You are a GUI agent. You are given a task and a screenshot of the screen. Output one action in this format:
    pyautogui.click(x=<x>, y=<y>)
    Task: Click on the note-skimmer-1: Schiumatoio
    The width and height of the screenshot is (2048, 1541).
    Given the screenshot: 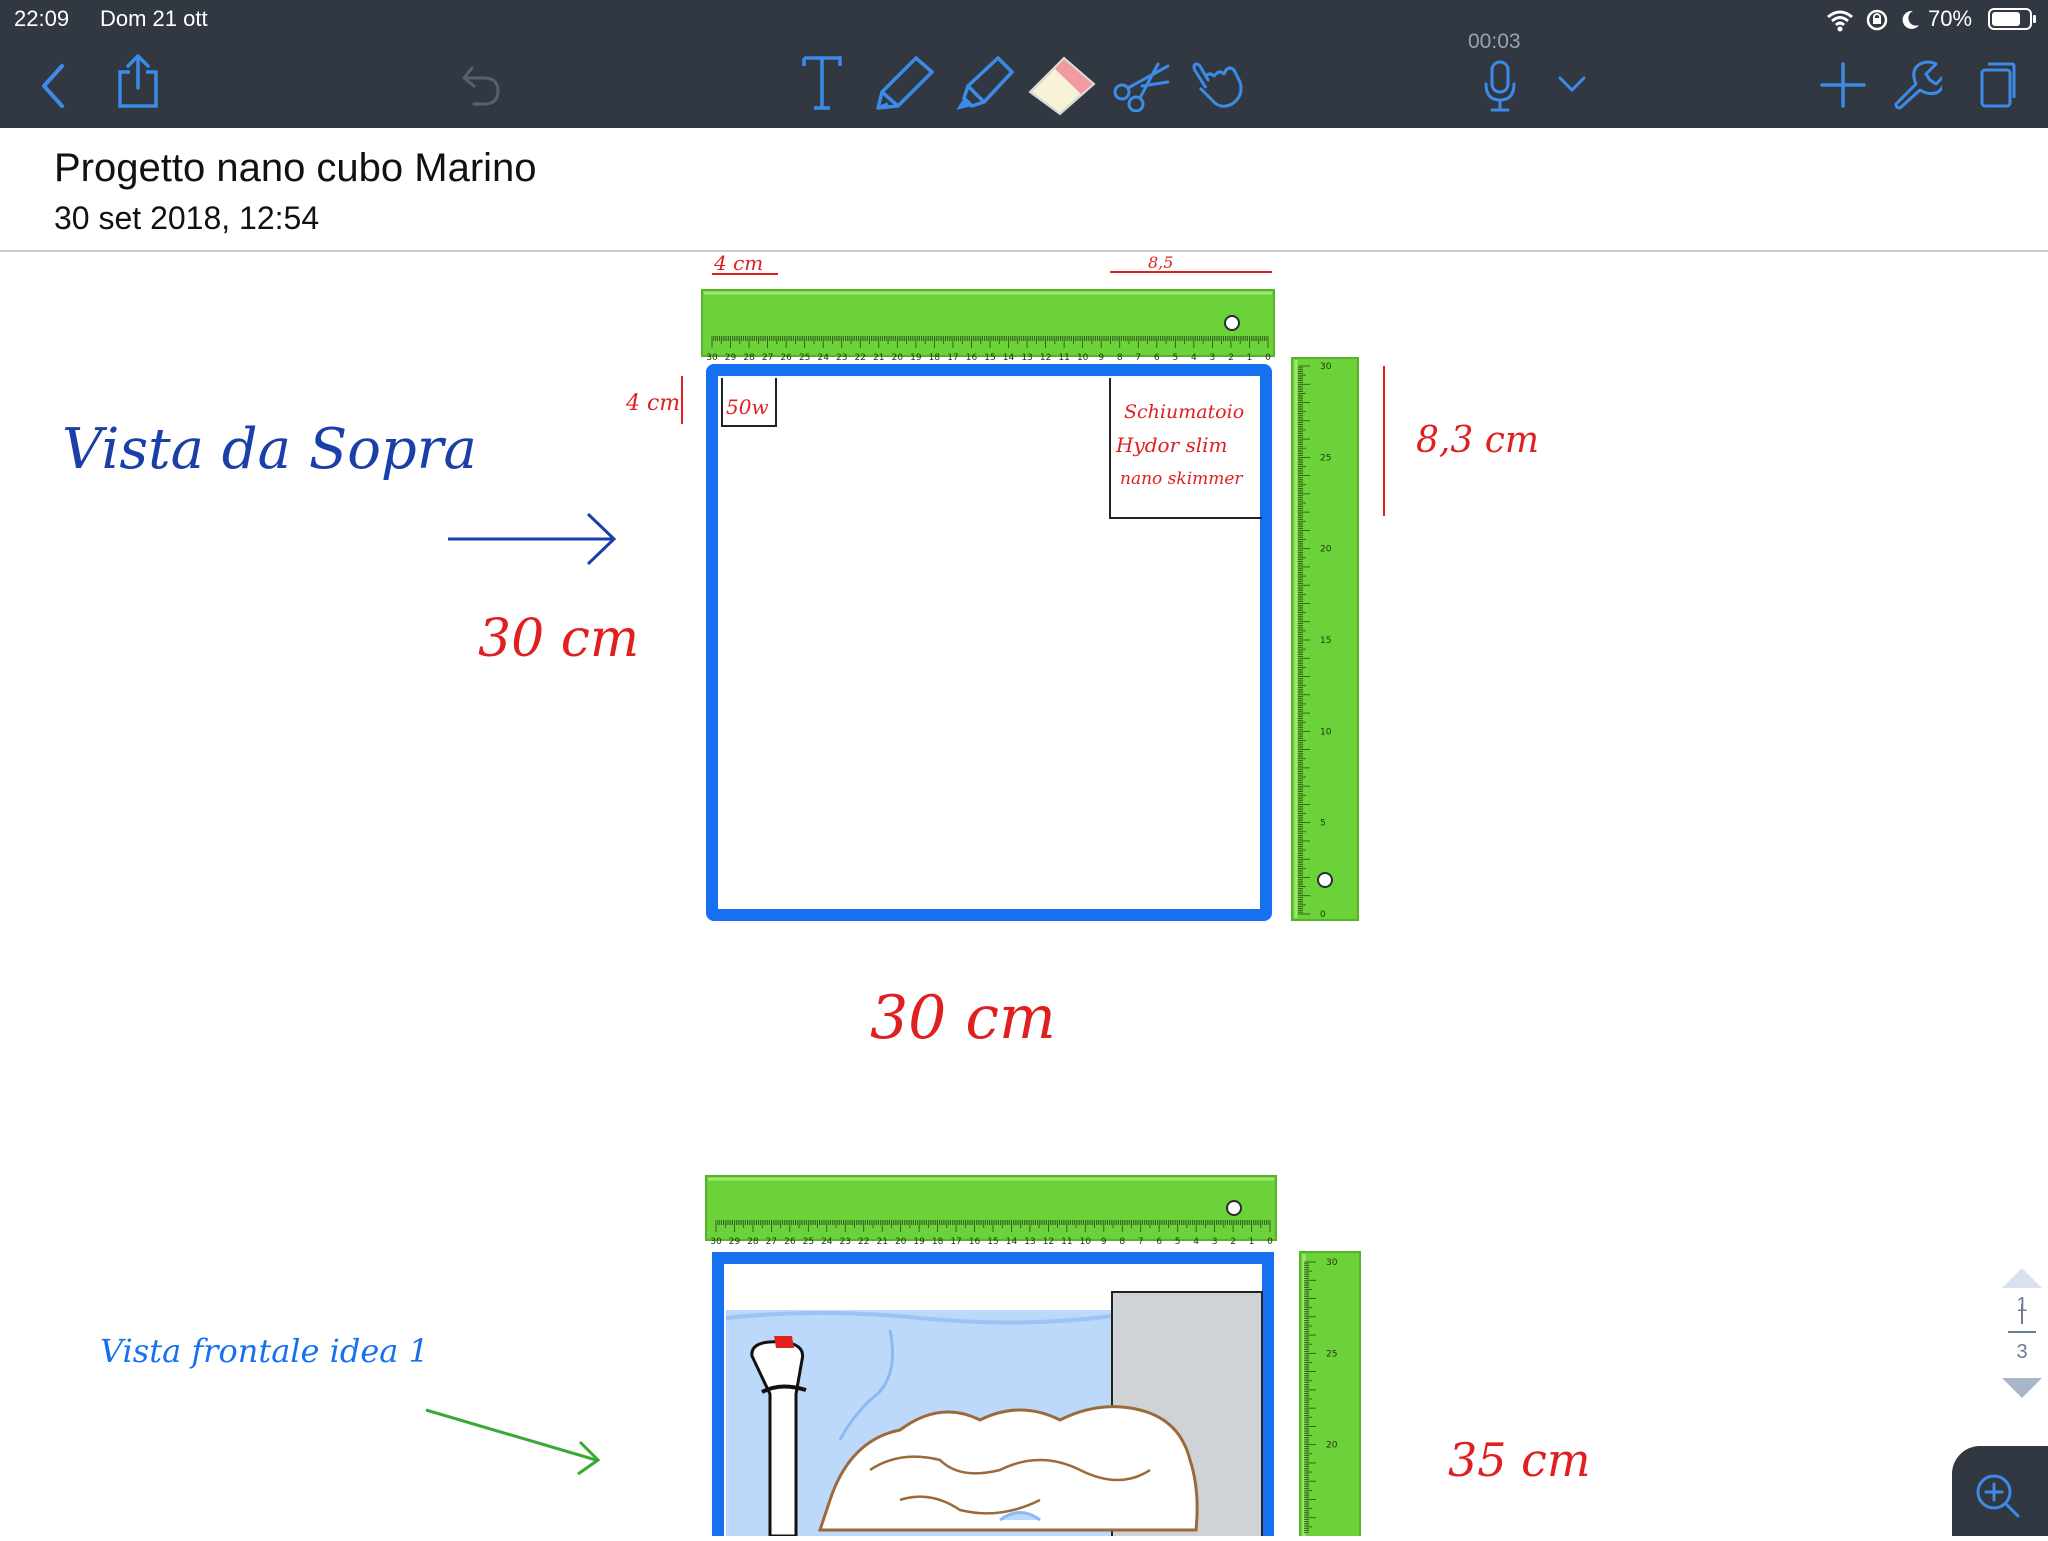 What is the action you would take?
    pyautogui.click(x=1184, y=412)
    